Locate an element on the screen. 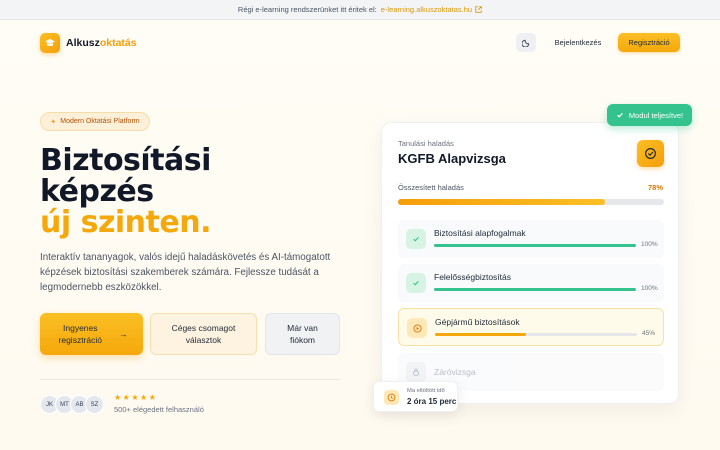 This screenshot has width=720, height=450. moon-icon is located at coordinates (525, 43).